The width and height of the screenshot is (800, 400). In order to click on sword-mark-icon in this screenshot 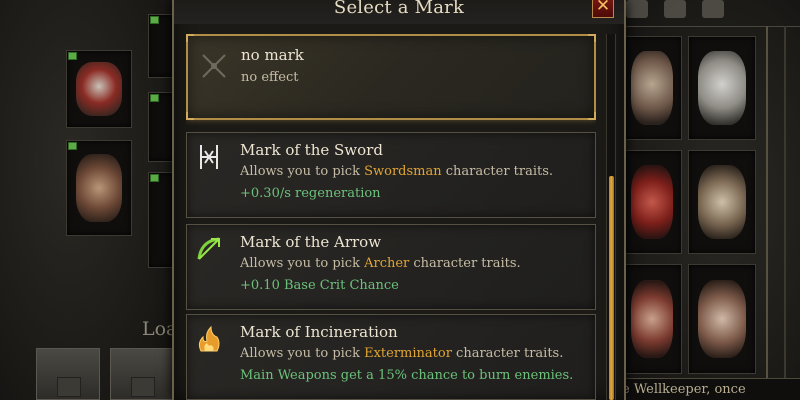, I will do `click(209, 157)`.